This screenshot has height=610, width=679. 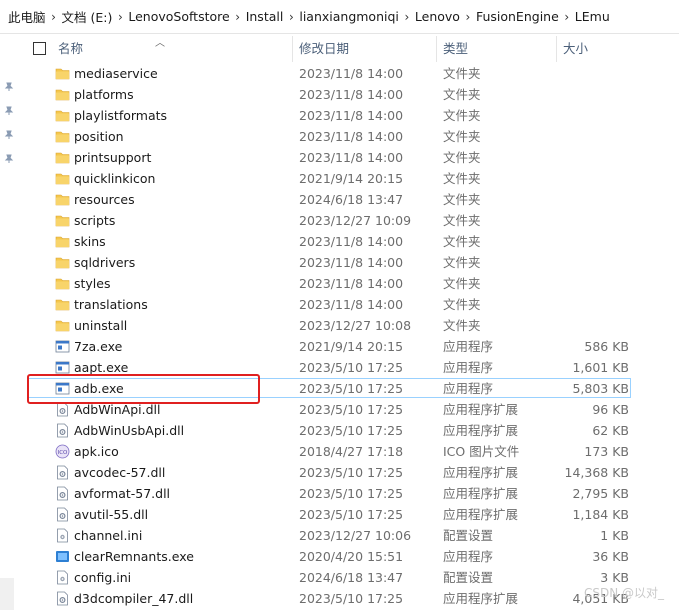 What do you see at coordinates (349, 115) in the screenshot?
I see `file-row: playlistformats 2023/11/8 14:00 文件夹` at bounding box center [349, 115].